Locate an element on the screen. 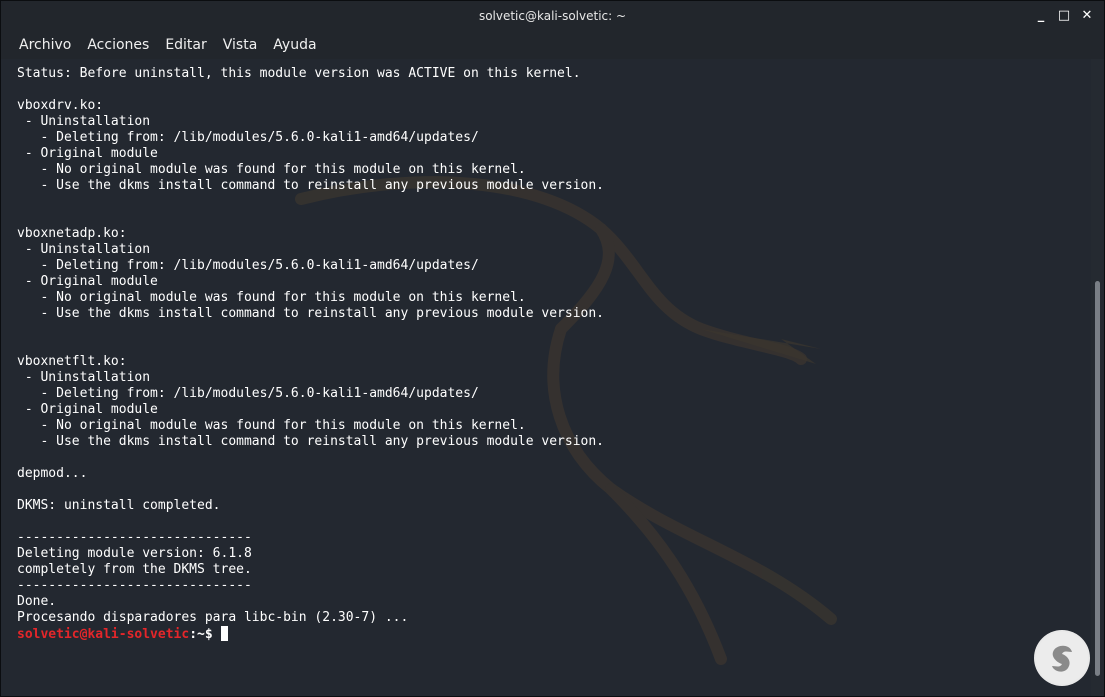 The width and height of the screenshot is (1105, 697). output-line: vboxnetadp.ko: is located at coordinates (72, 233).